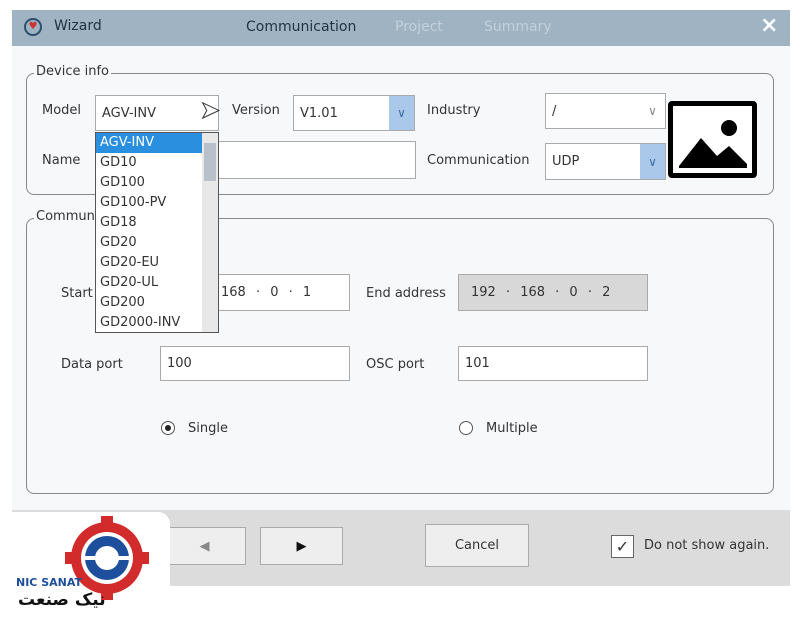  Describe the element at coordinates (149, 263) in the screenshot. I see `dropdown-option: GD20-EU` at that location.